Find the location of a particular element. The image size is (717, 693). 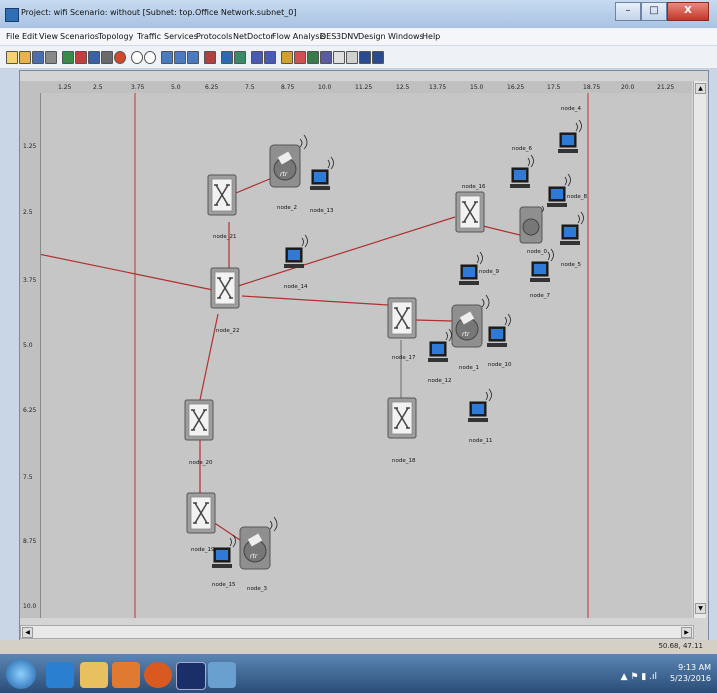

menu-topology: Topology is located at coordinates (115, 36).